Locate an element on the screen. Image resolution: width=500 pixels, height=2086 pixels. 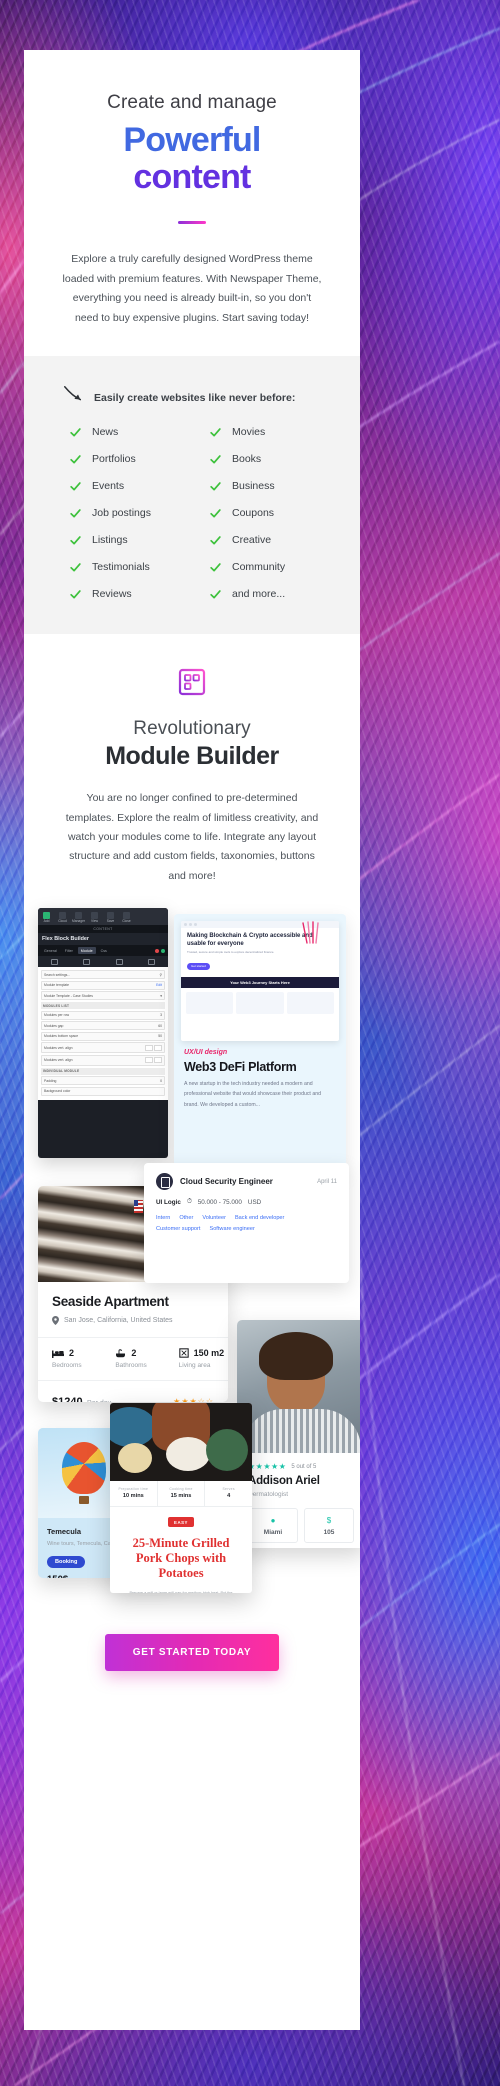
feature-item: Events is located at coordinates (133, 486).